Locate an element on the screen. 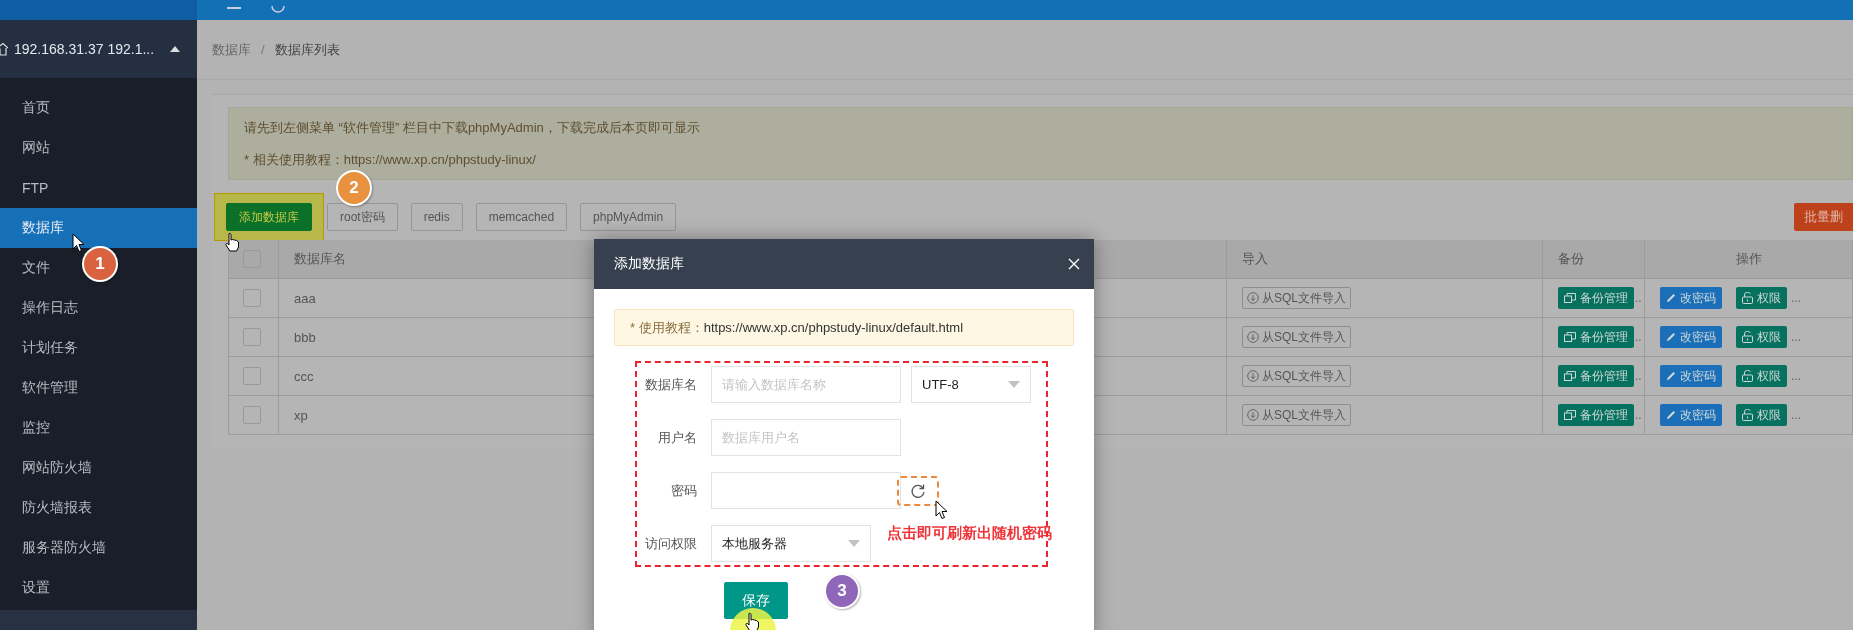 The image size is (1853, 630). sidebar-item: 网站 is located at coordinates (36, 148).